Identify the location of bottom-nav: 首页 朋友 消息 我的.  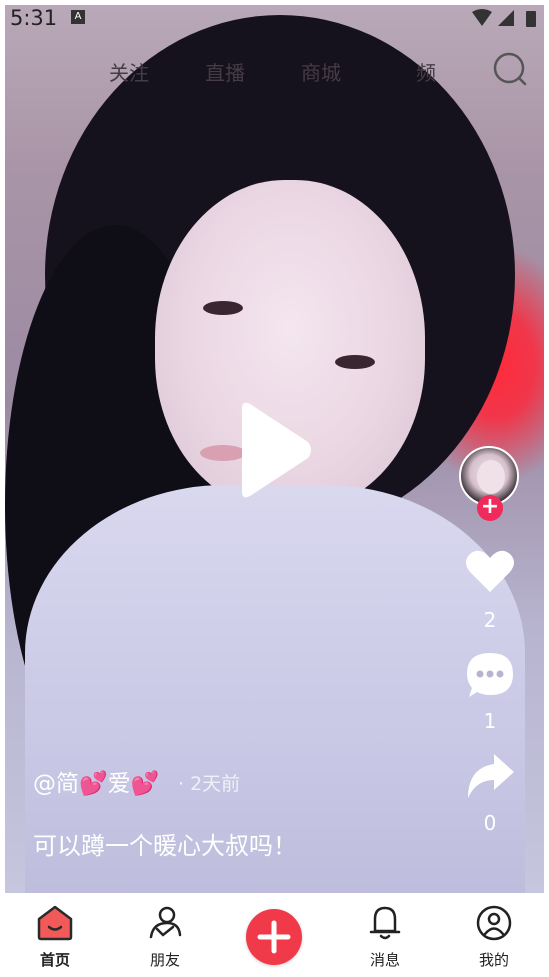
(274, 935).